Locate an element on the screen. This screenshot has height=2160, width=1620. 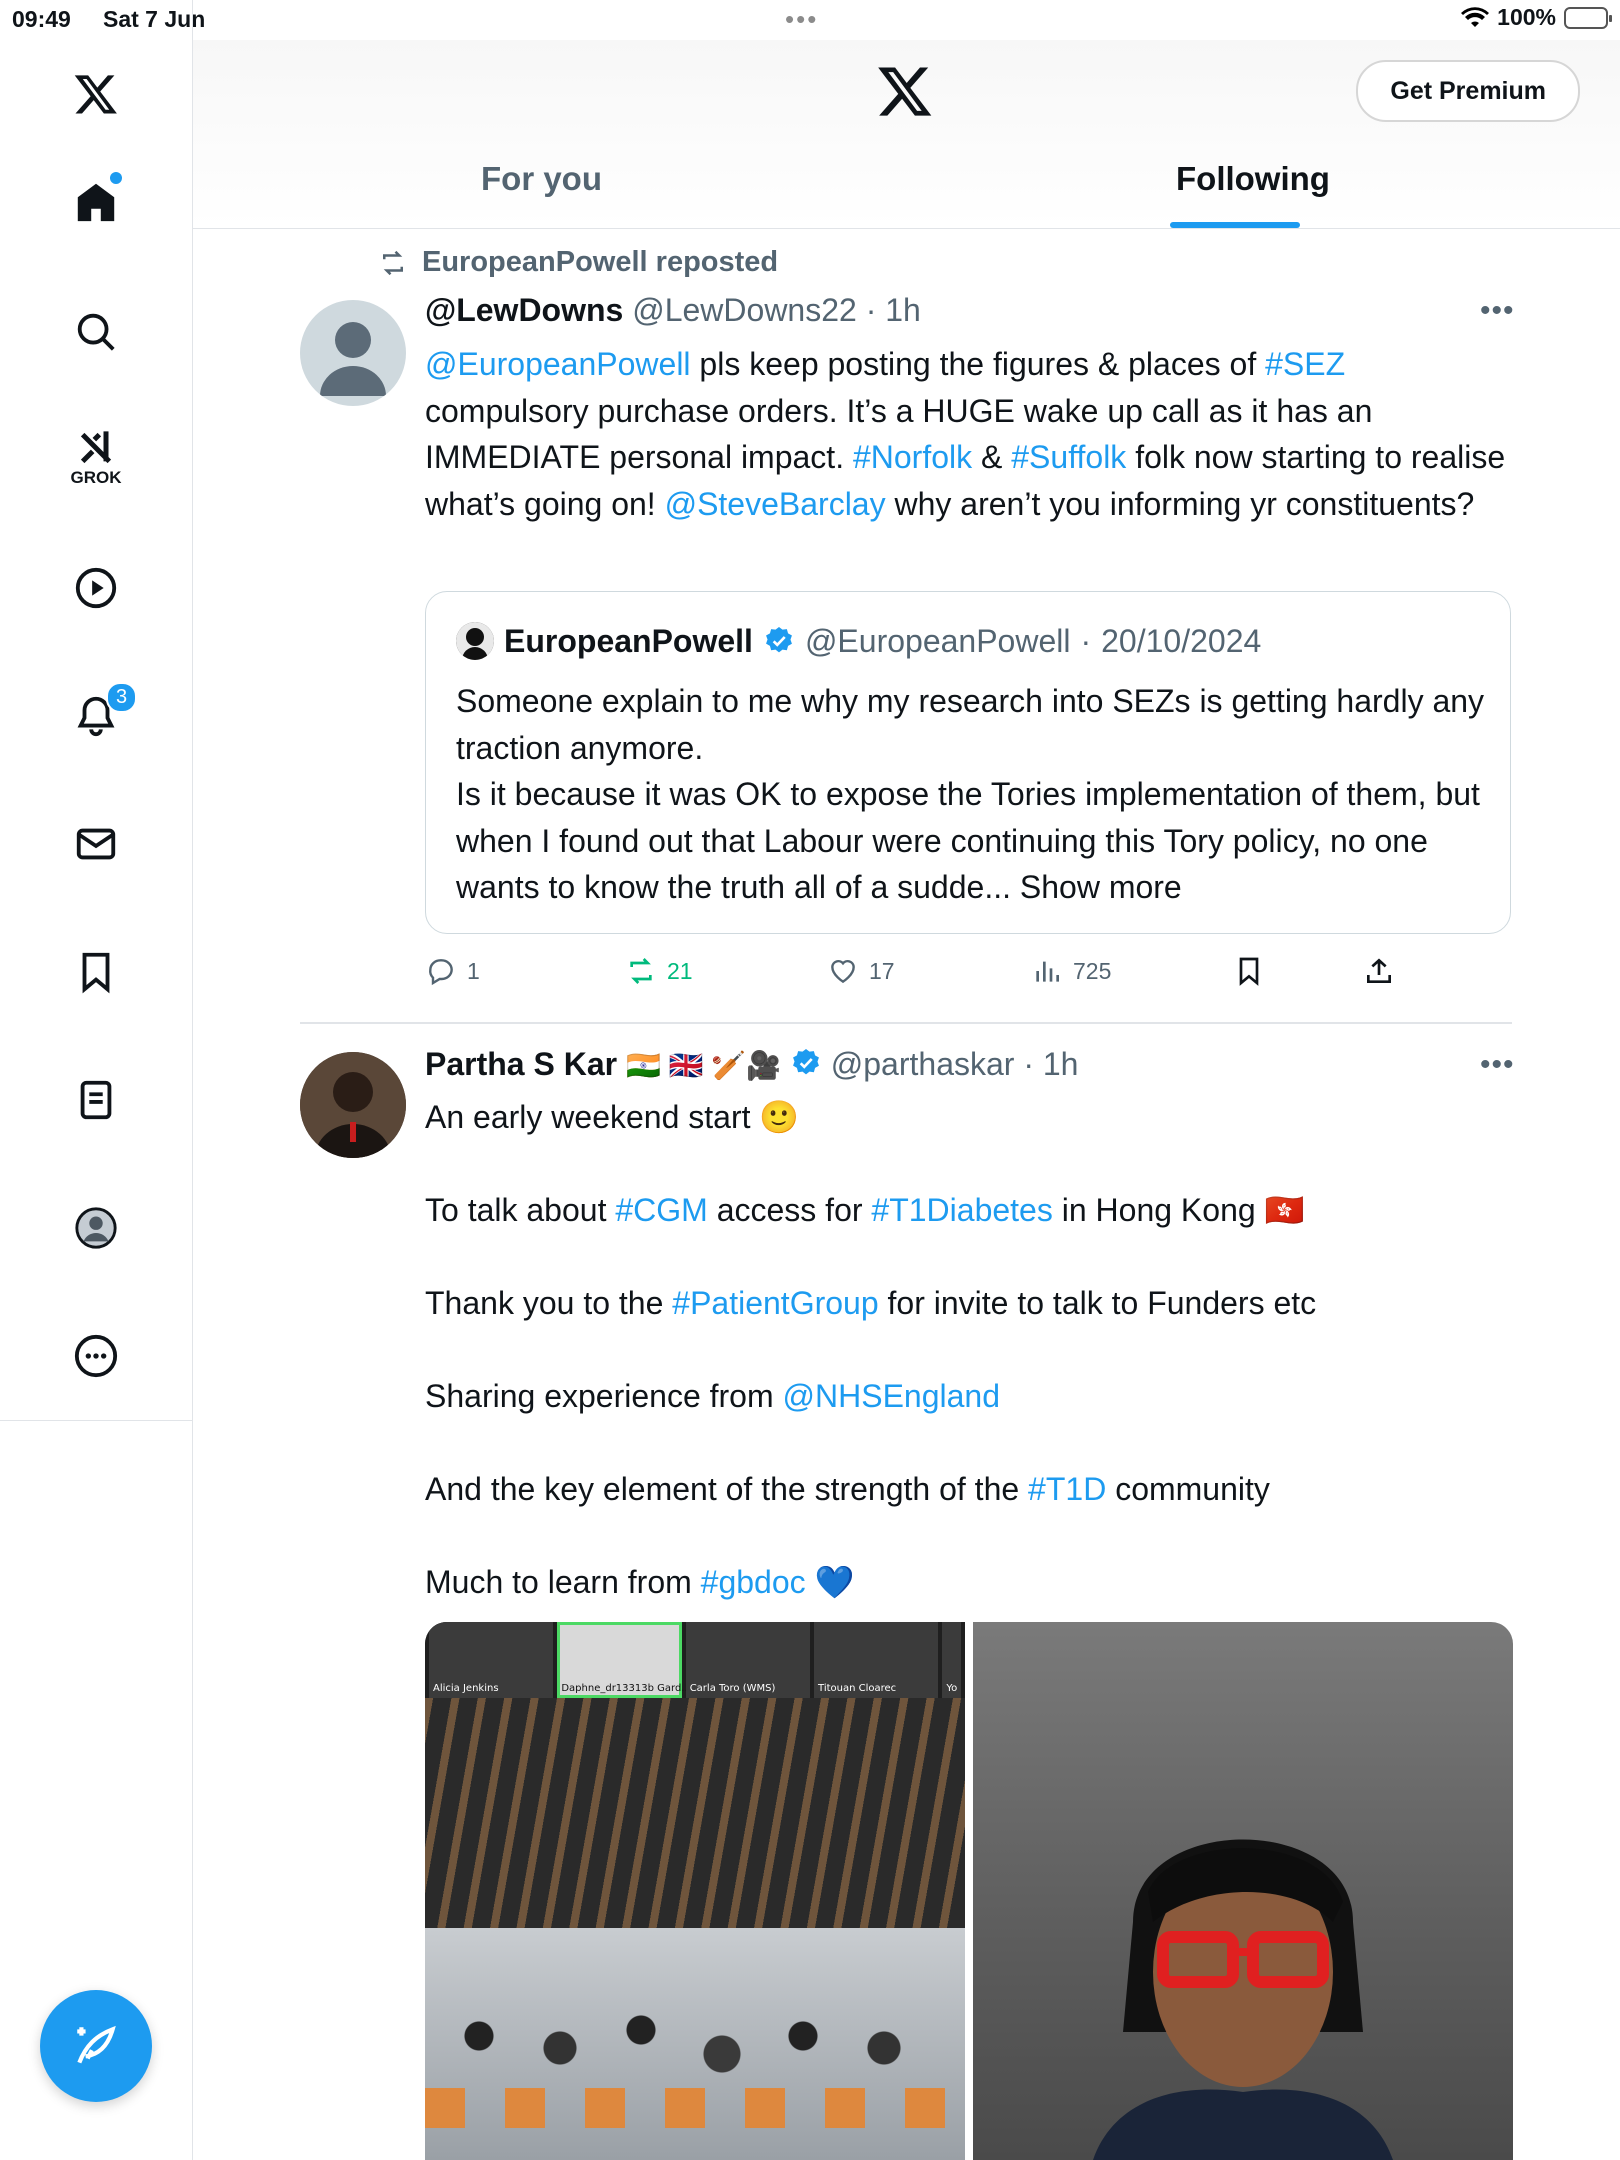
author-display-name: Partha S Kar is located at coordinates (521, 1064).